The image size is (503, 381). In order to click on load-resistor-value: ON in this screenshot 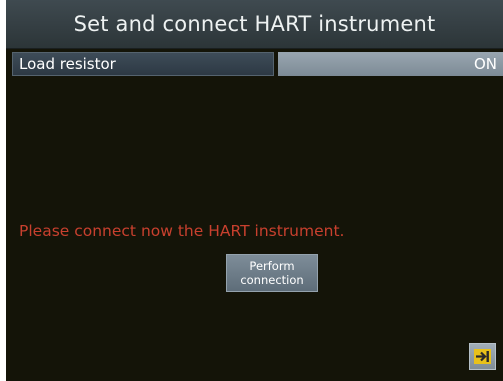, I will do `click(390, 64)`.